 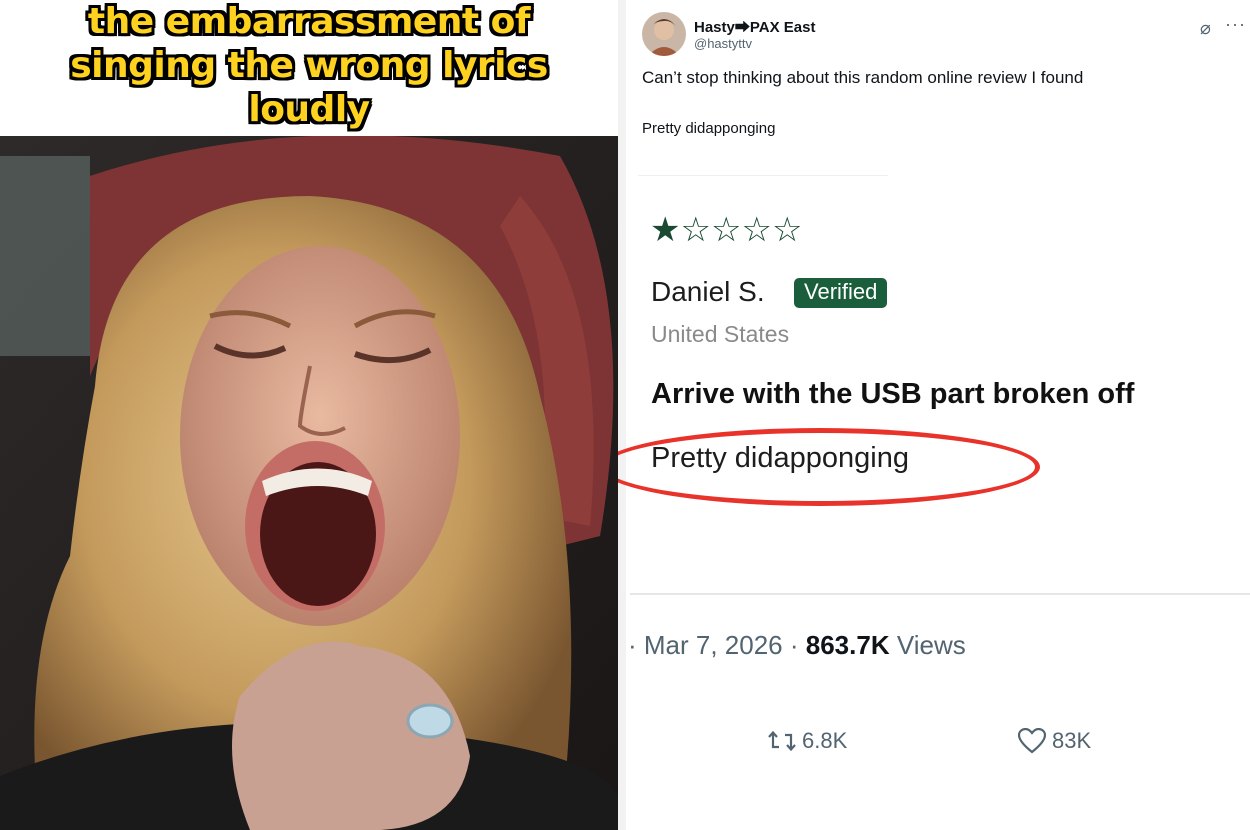 What do you see at coordinates (754, 26) in the screenshot?
I see `author-display-name: Hasty⮕PAX East` at bounding box center [754, 26].